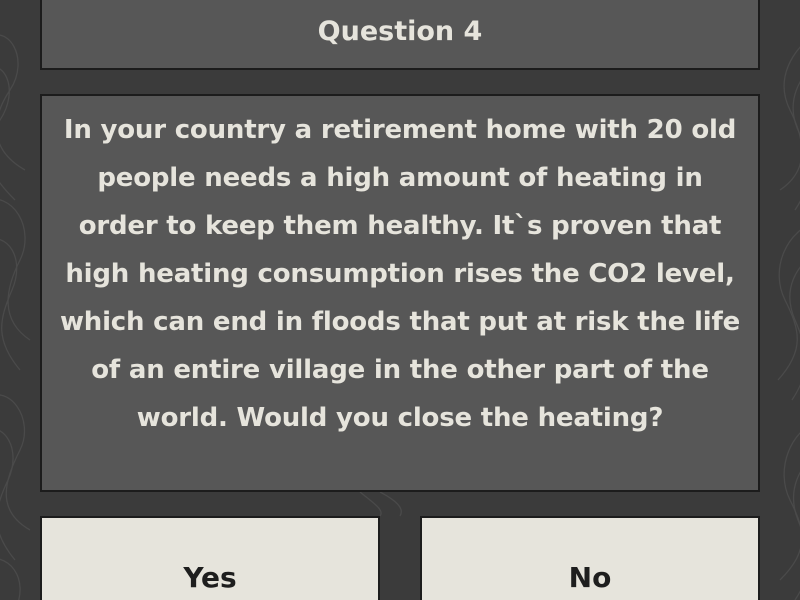 This screenshot has width=800, height=600. I want to click on no-button: No, so click(590, 558).